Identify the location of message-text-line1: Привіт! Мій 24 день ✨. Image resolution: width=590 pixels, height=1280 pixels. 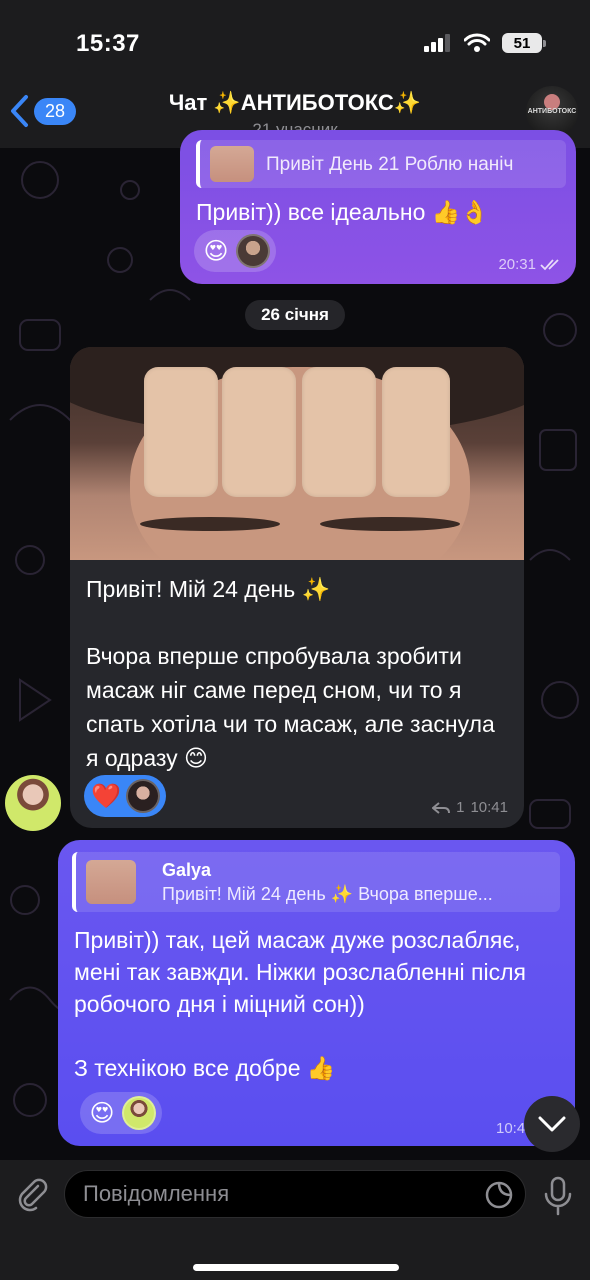
(208, 589).